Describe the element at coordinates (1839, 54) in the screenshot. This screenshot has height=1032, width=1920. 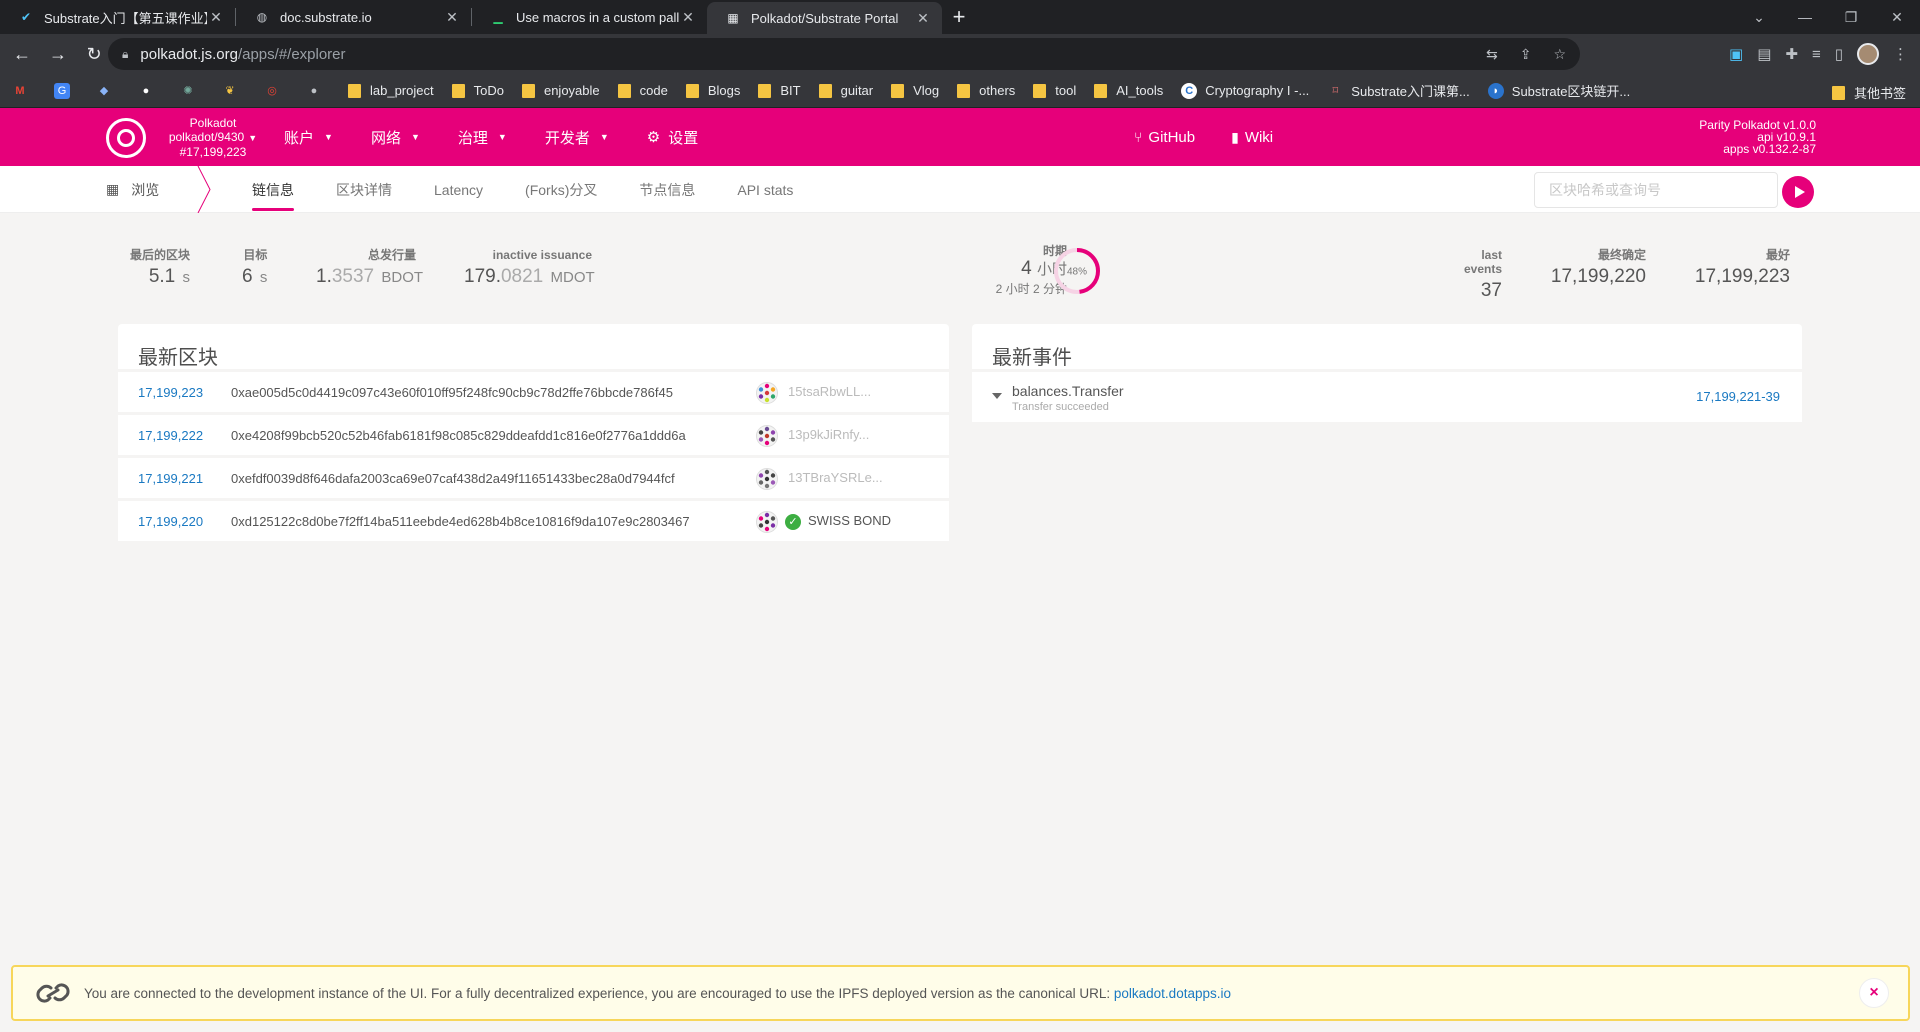
I see `sidepanel-icon: ▯` at that location.